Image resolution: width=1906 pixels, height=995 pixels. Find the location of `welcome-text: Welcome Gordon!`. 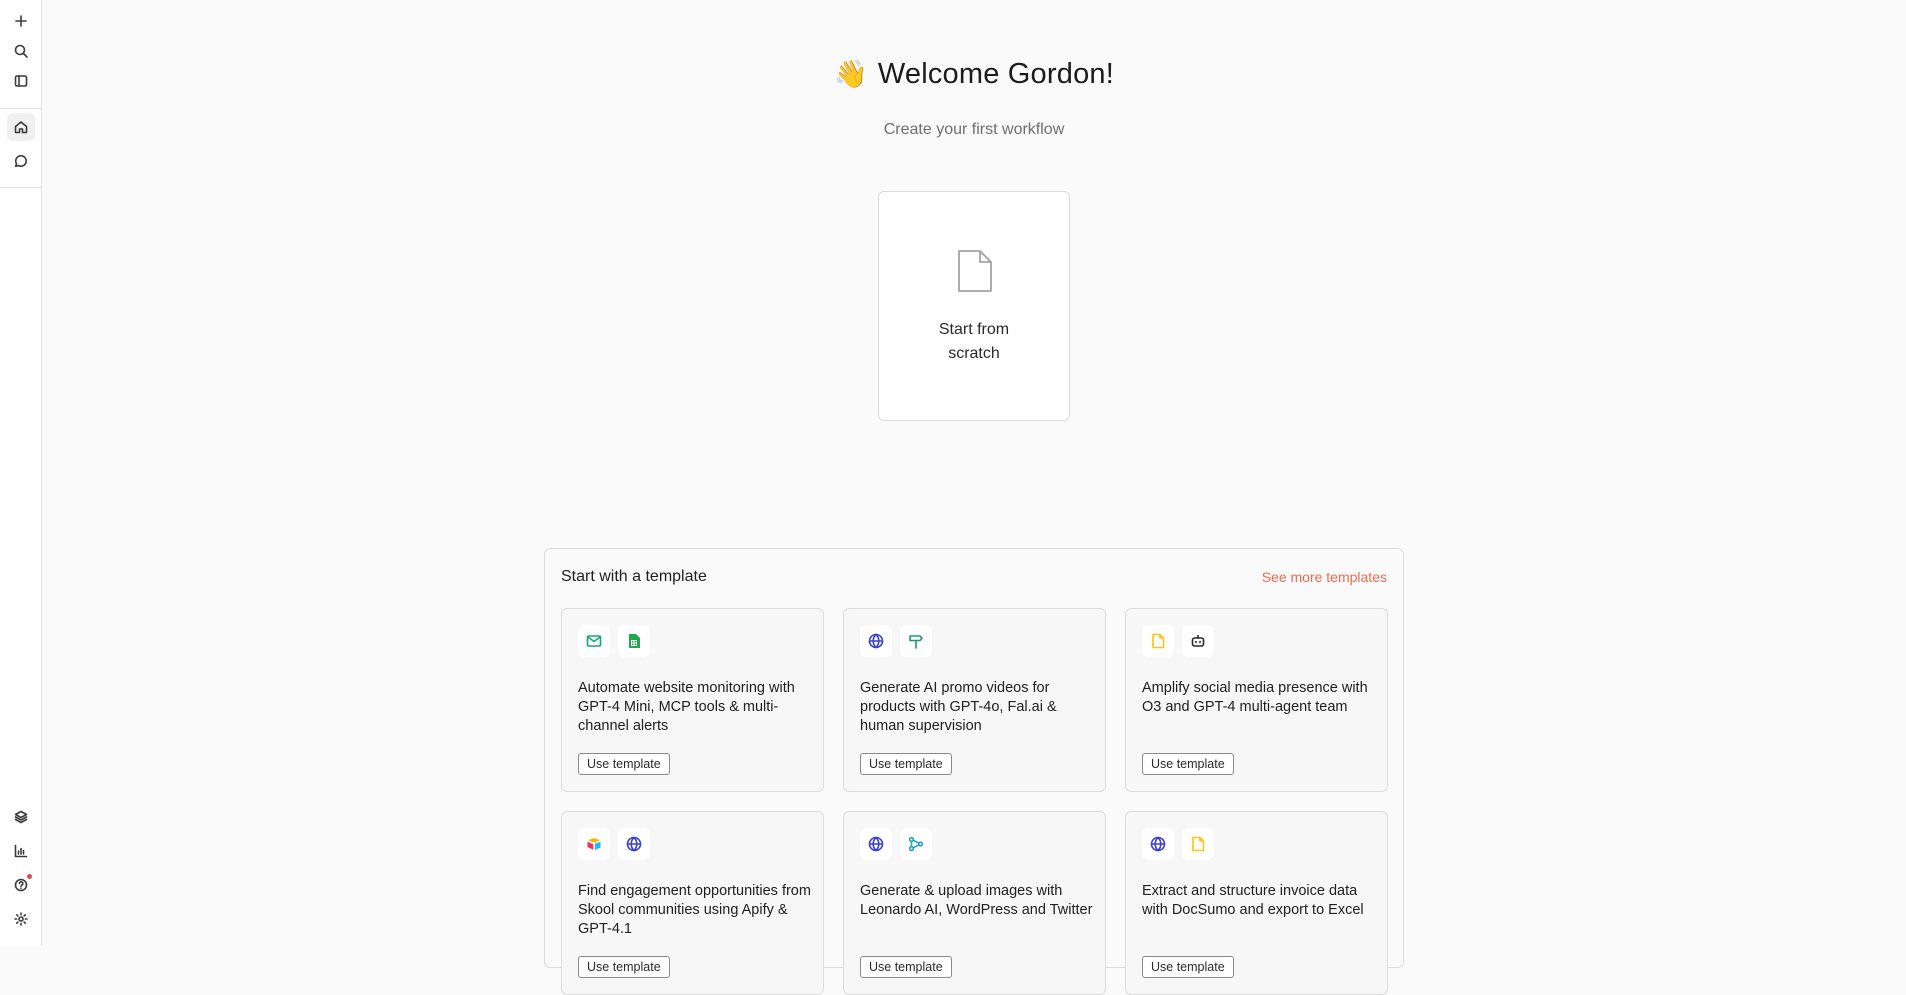

welcome-text: Welcome Gordon! is located at coordinates (995, 74).